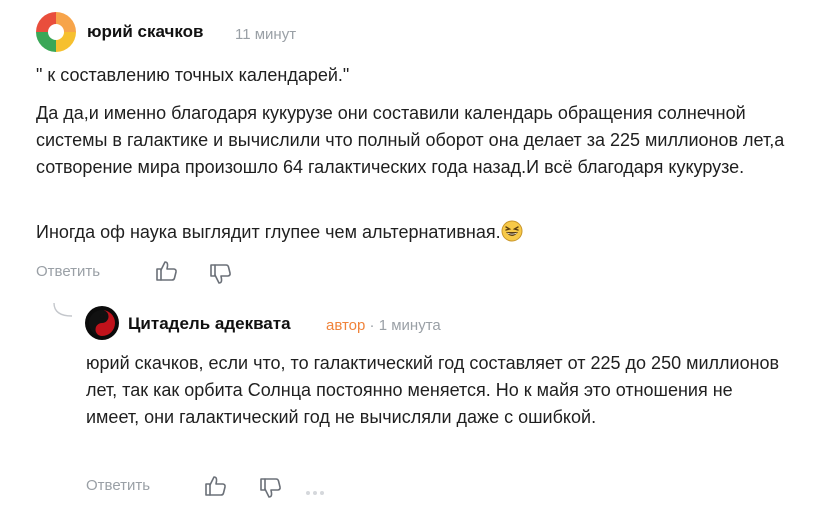 This screenshot has height=513, width=819. What do you see at coordinates (145, 32) in the screenshot?
I see `comment-author-name: юрий скачков` at bounding box center [145, 32].